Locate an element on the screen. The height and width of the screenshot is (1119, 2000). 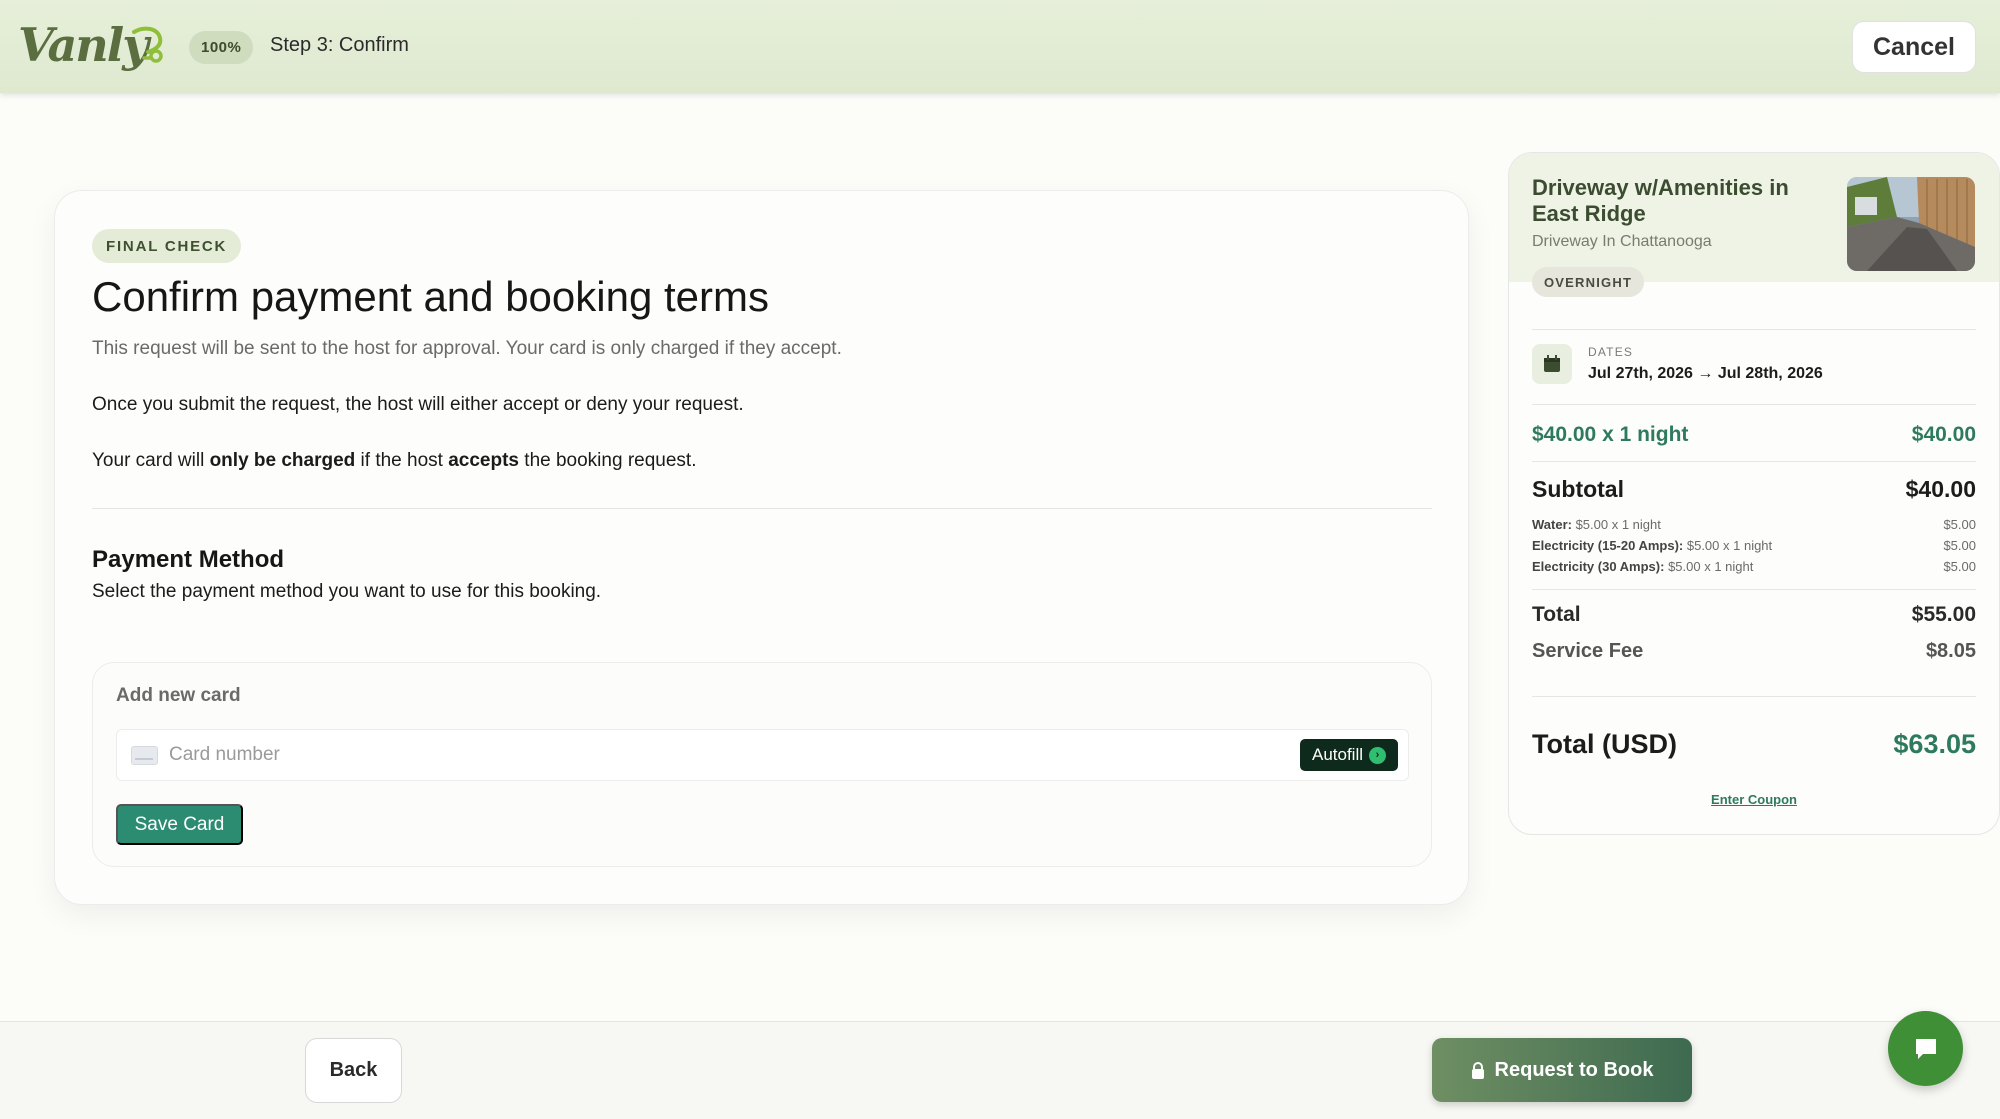
payment-method-title: Payment Method is located at coordinates (188, 559).